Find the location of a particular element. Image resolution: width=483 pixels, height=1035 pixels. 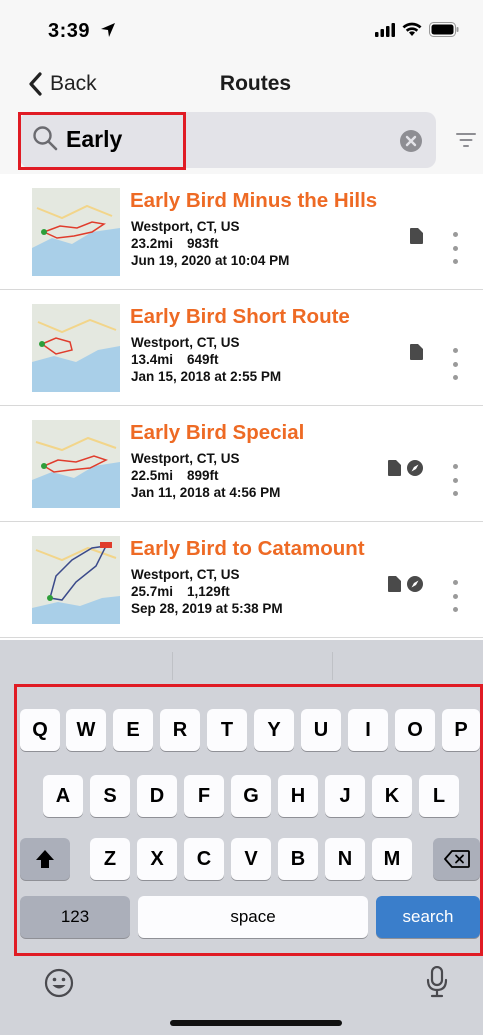

route-date: Jun 19, 2020 at 10:04 PM is located at coordinates (210, 260).